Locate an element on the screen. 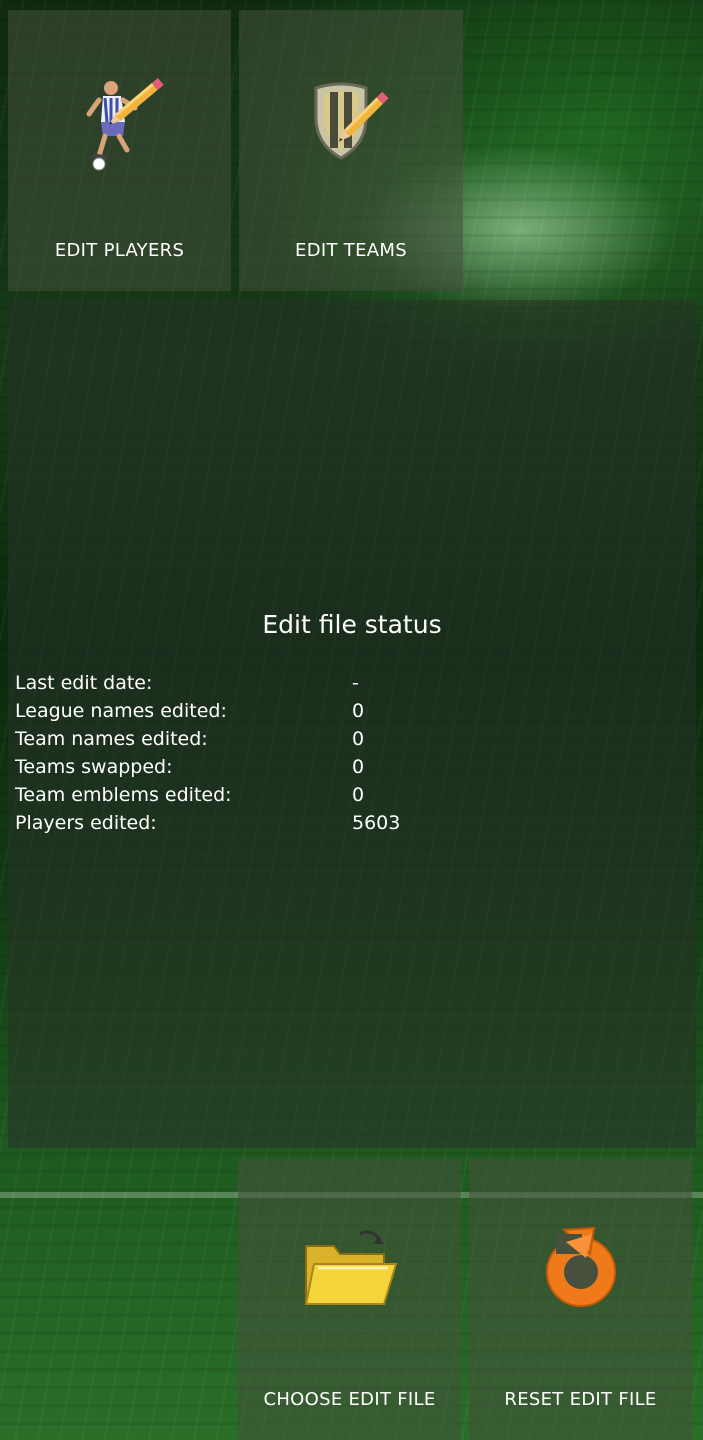 This screenshot has height=1440, width=703. status-row-teams-swapped: Teams swapped: 0 is located at coordinates (335, 770).